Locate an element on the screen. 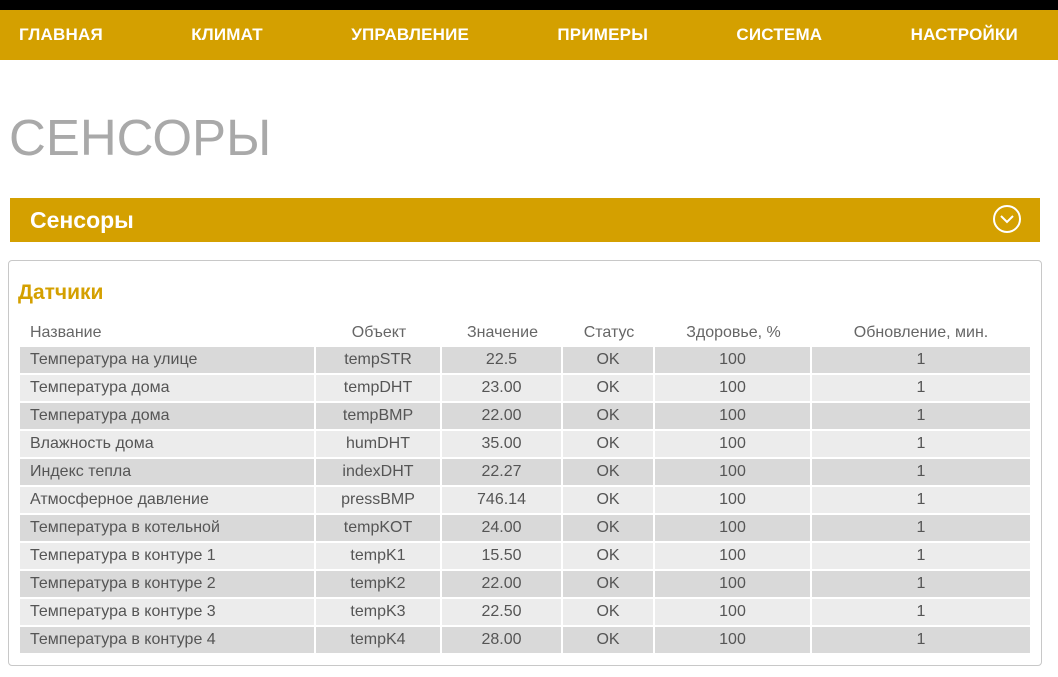 Image resolution: width=1058 pixels, height=677 pixels. cell-name: Температура в контуре 3 is located at coordinates (168, 612).